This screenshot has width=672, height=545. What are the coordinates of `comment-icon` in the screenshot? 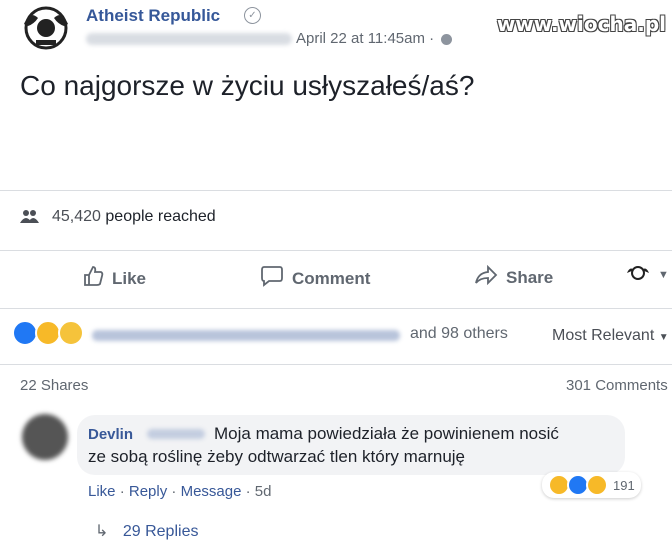 It's located at (272, 278).